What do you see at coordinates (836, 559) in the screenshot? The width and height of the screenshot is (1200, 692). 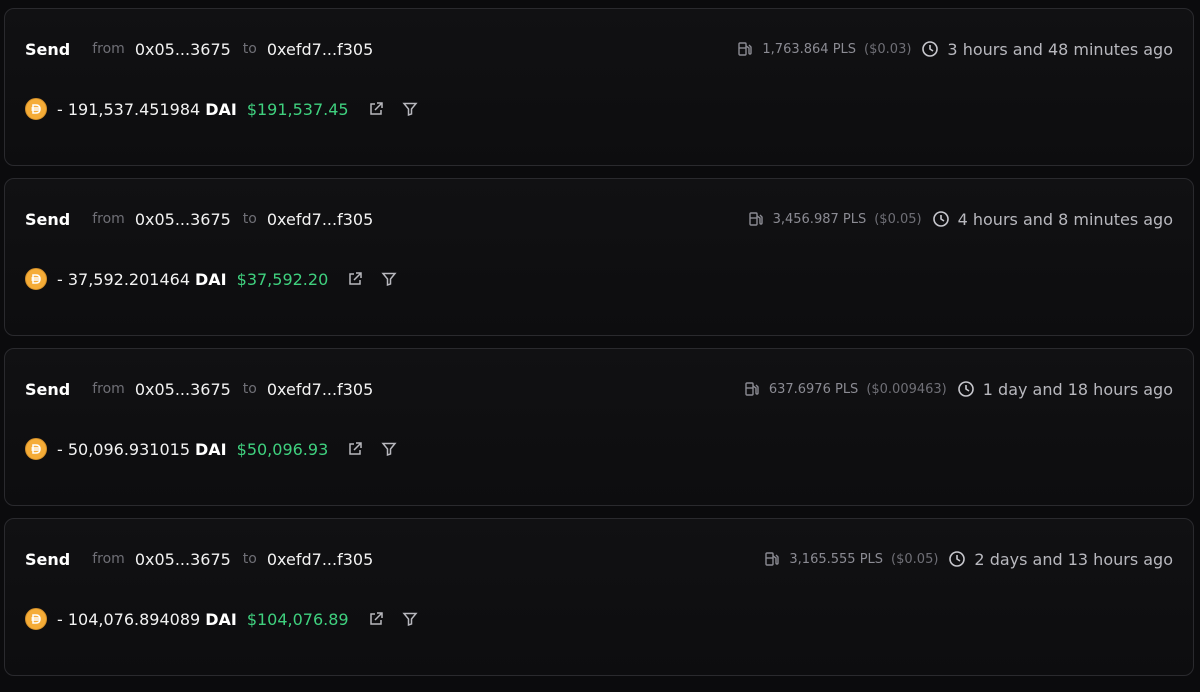 I see `gas-amount: 3,165.555 PLS` at bounding box center [836, 559].